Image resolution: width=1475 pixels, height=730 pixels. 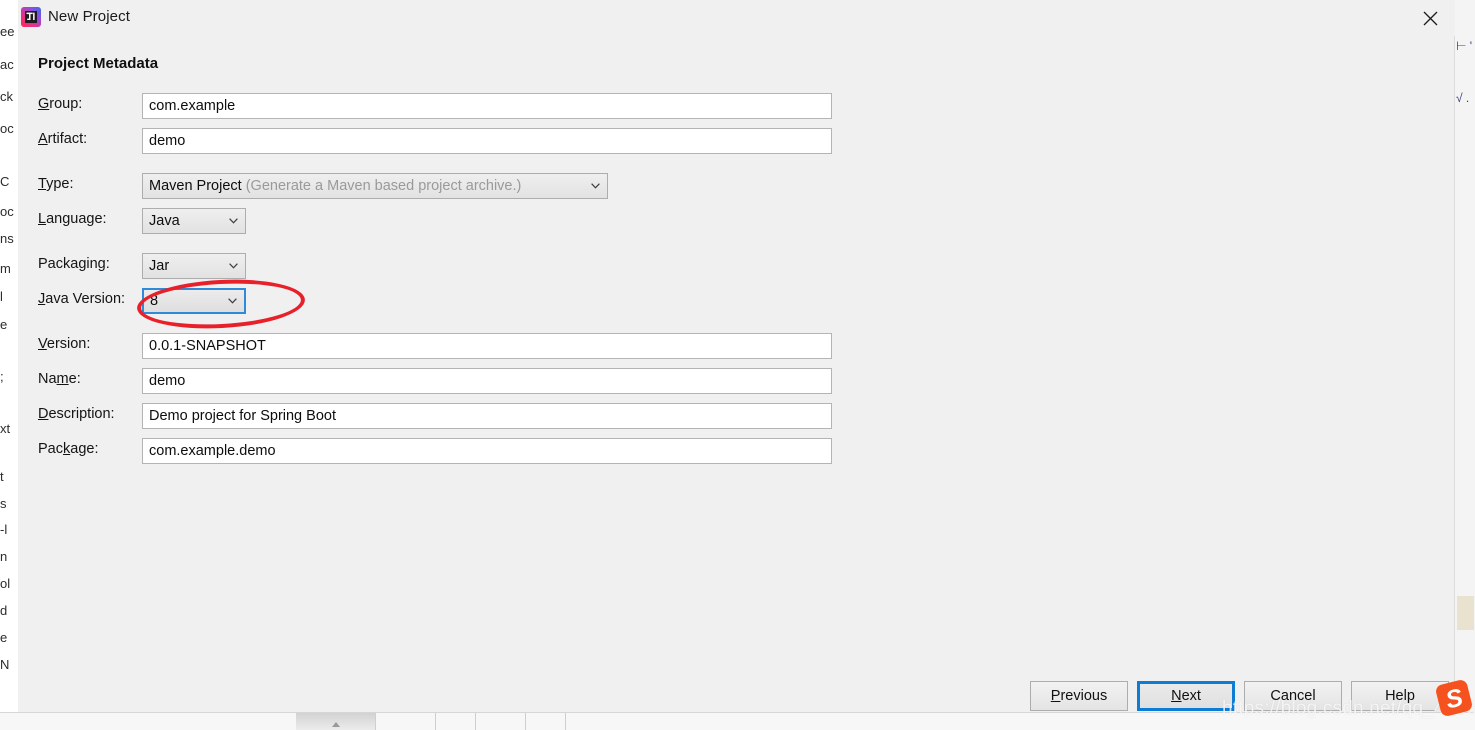 What do you see at coordinates (1464, 357) in the screenshot?
I see `background-window-right: ⊢ ' √ .` at bounding box center [1464, 357].